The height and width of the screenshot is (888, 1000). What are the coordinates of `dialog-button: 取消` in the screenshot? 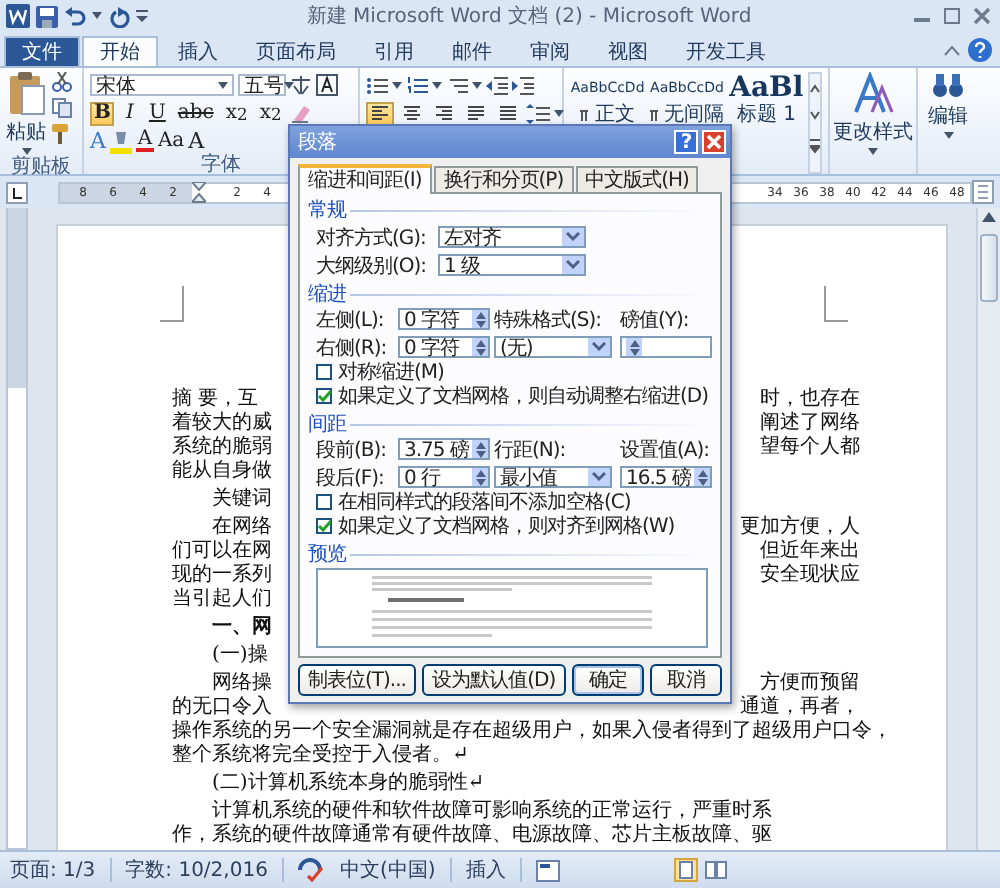 It's located at (685, 680).